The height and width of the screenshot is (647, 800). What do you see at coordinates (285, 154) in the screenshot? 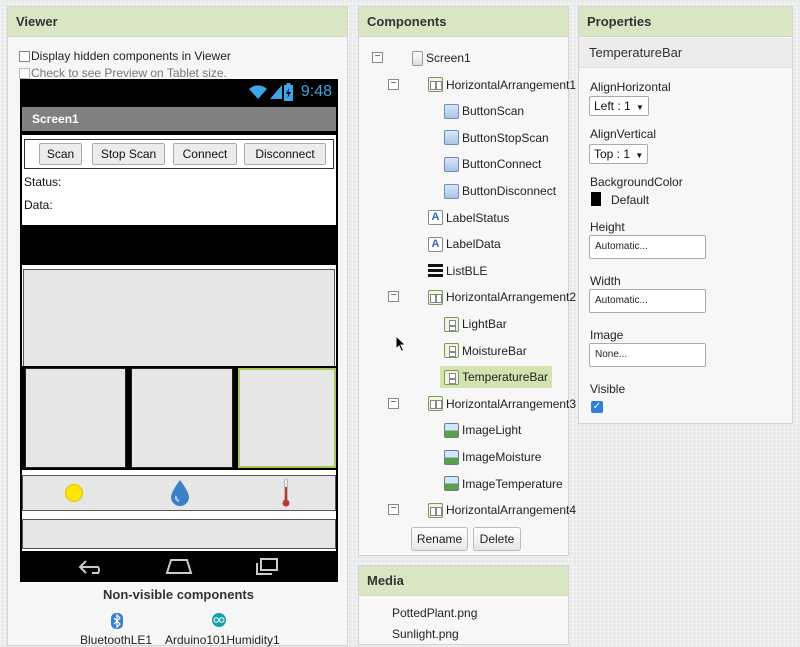
I see `disconnect-button: Disconnect` at bounding box center [285, 154].